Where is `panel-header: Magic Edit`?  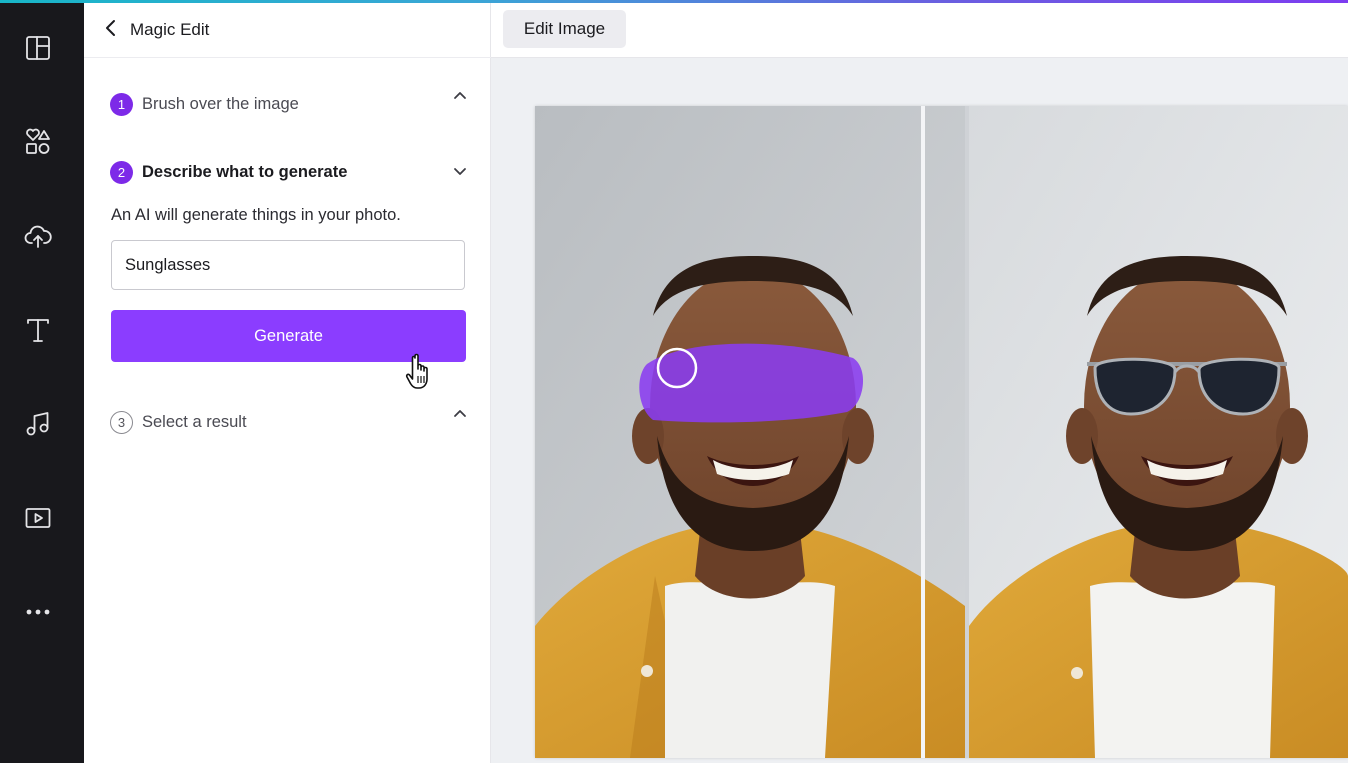 panel-header: Magic Edit is located at coordinates (287, 29).